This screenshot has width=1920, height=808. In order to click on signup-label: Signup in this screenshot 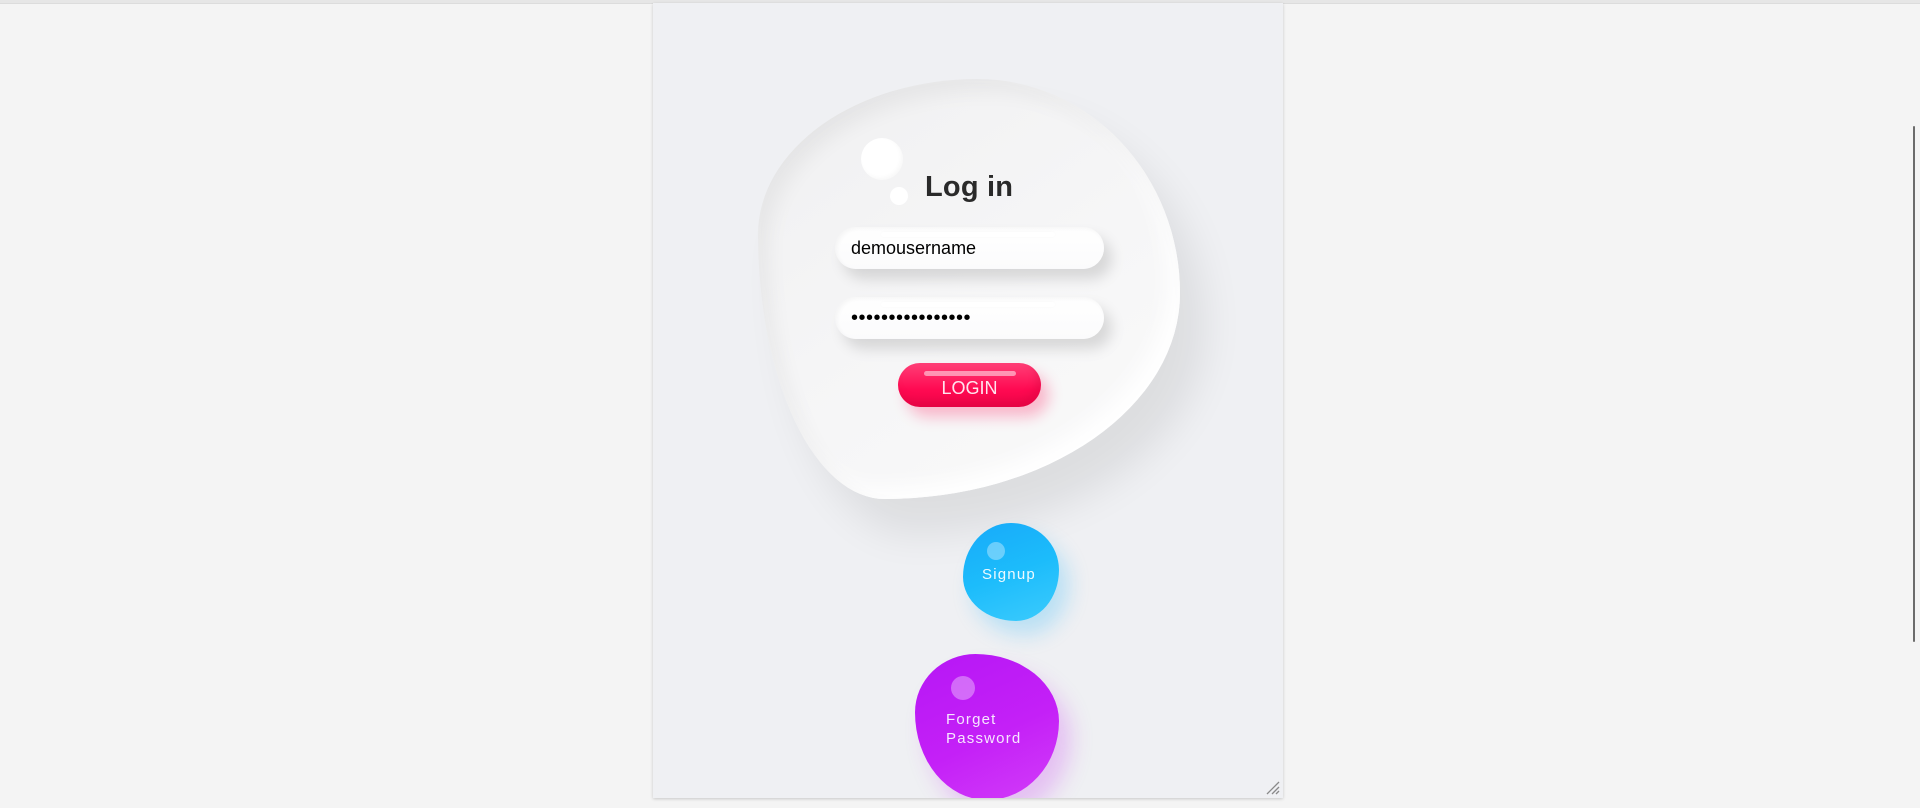, I will do `click(1009, 574)`.